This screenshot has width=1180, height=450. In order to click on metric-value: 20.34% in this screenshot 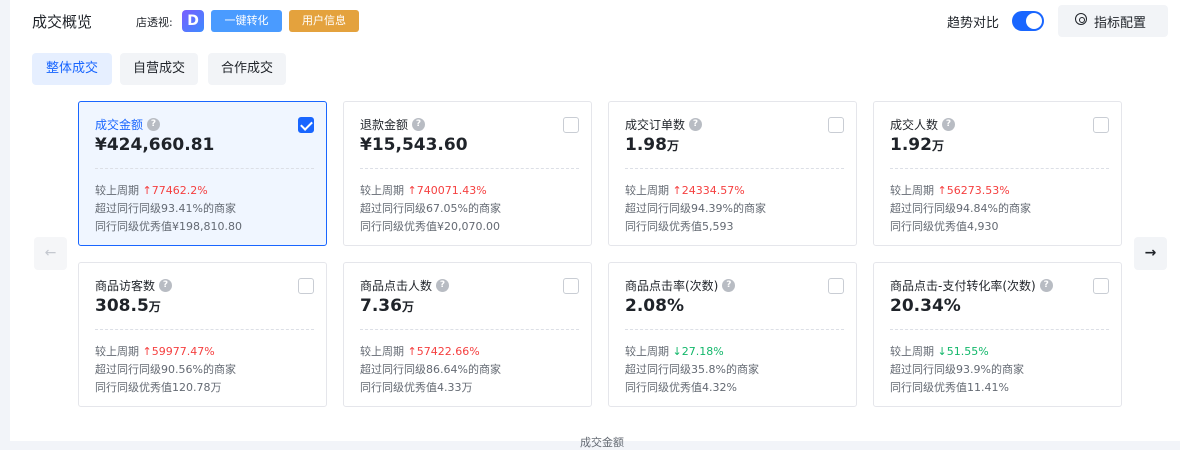, I will do `click(925, 306)`.